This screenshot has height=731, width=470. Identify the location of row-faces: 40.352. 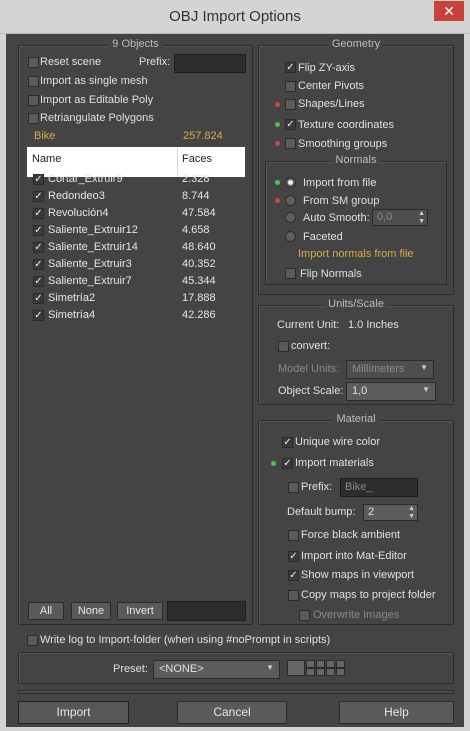
(199, 264).